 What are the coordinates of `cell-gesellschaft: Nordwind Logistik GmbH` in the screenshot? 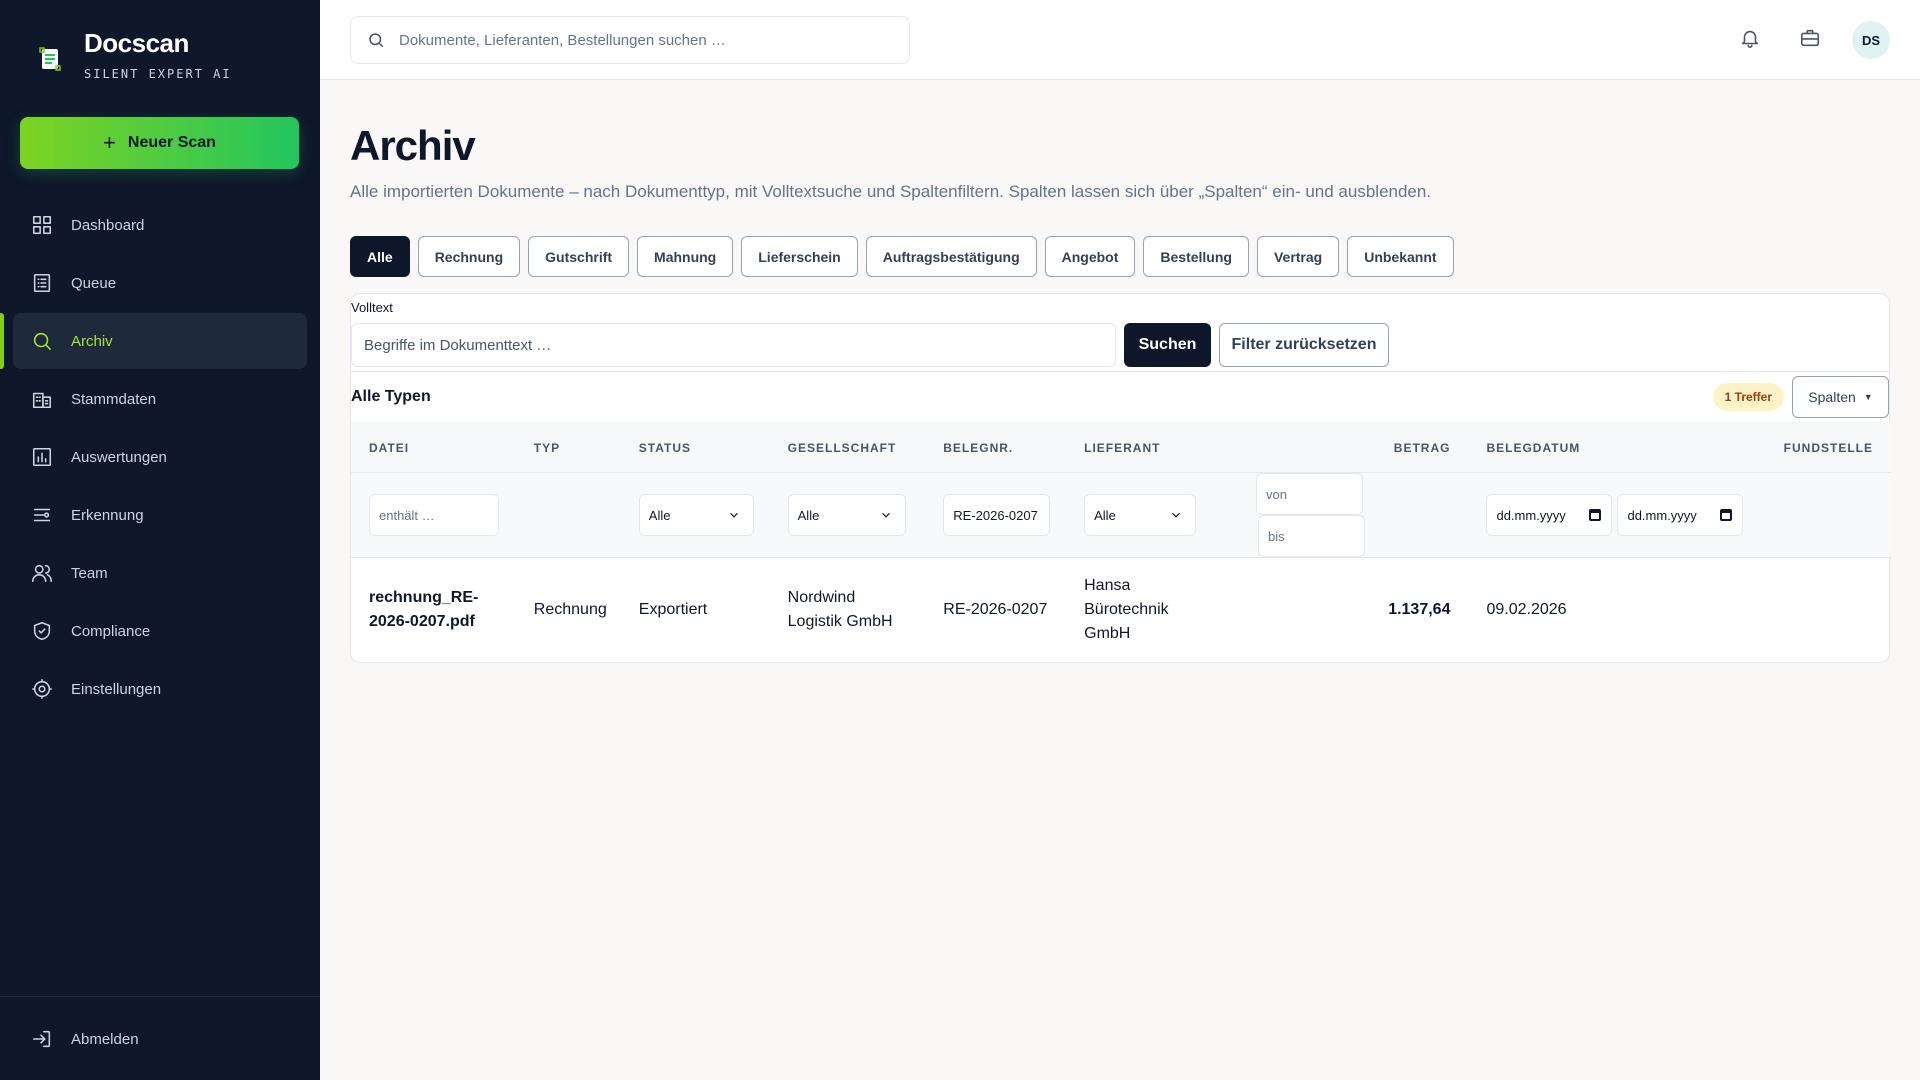 It's located at (866, 610).